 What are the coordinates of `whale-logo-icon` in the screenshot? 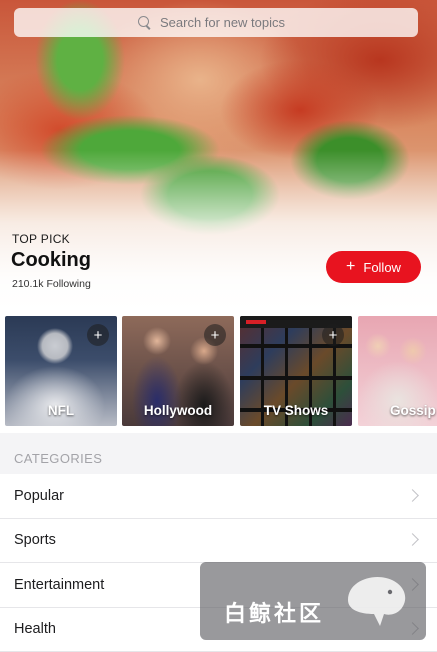 It's located at (377, 601).